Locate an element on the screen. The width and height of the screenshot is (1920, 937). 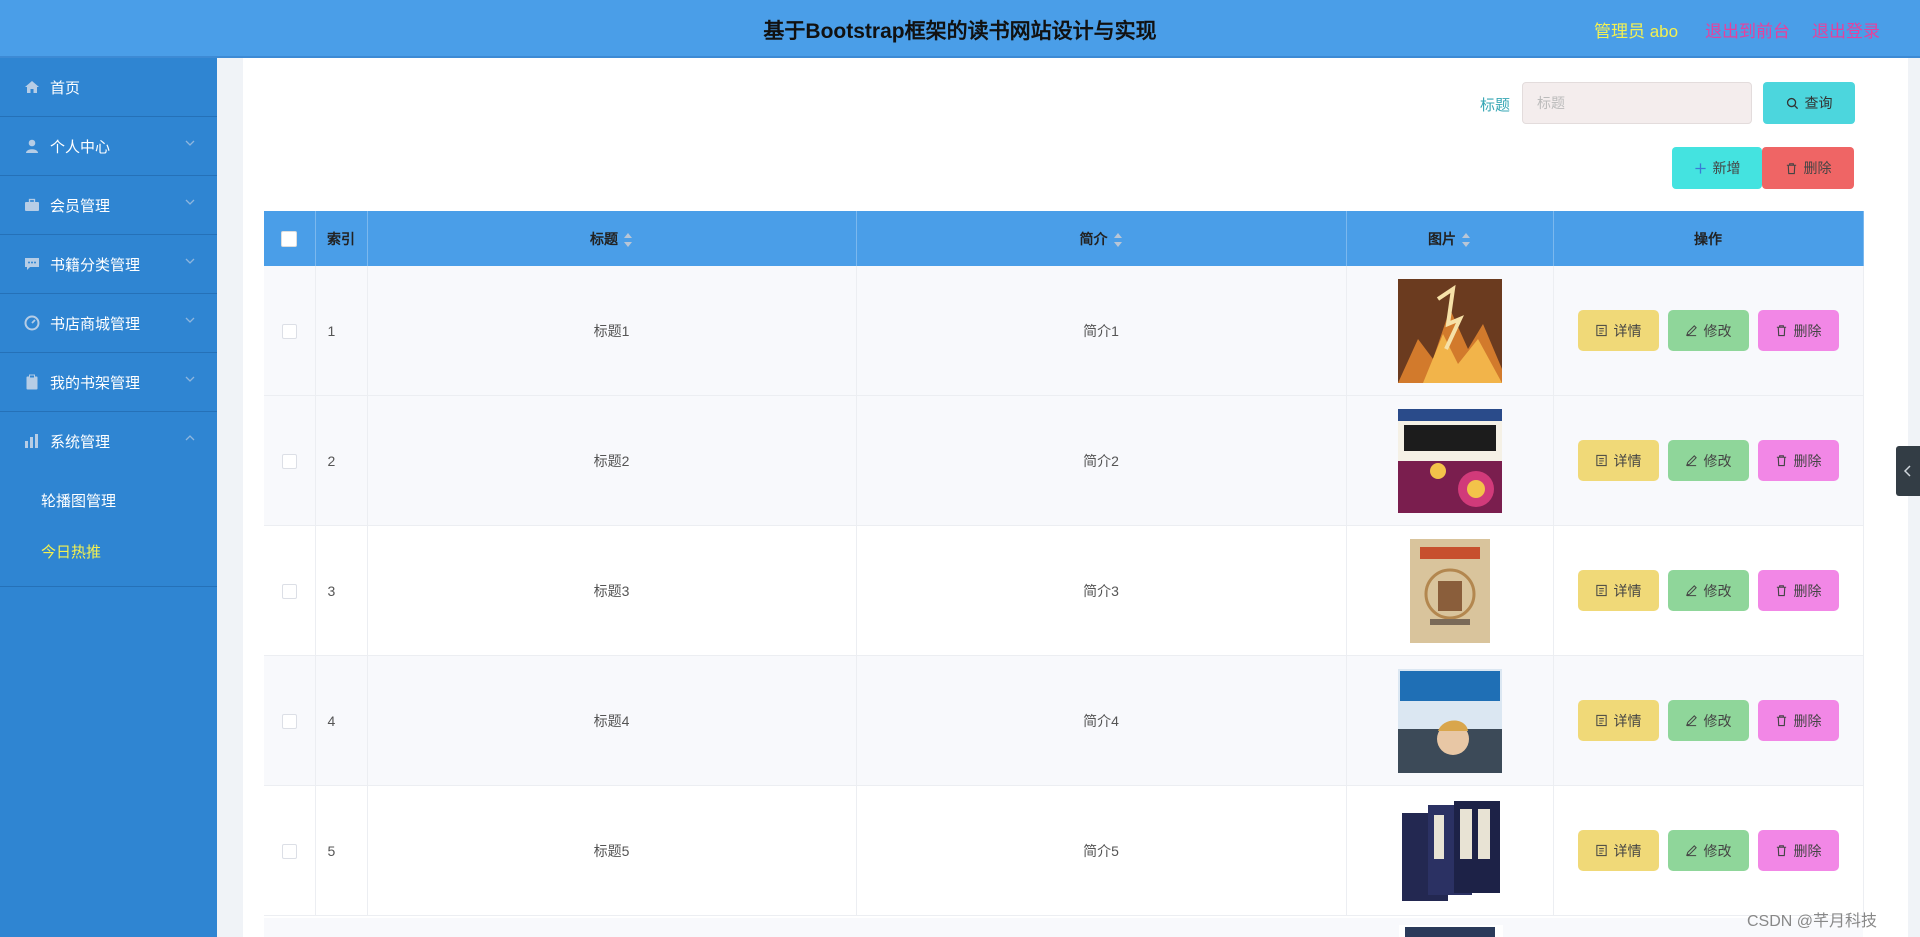
sidebar-item-personal-center: 个人中心 is located at coordinates (108, 146).